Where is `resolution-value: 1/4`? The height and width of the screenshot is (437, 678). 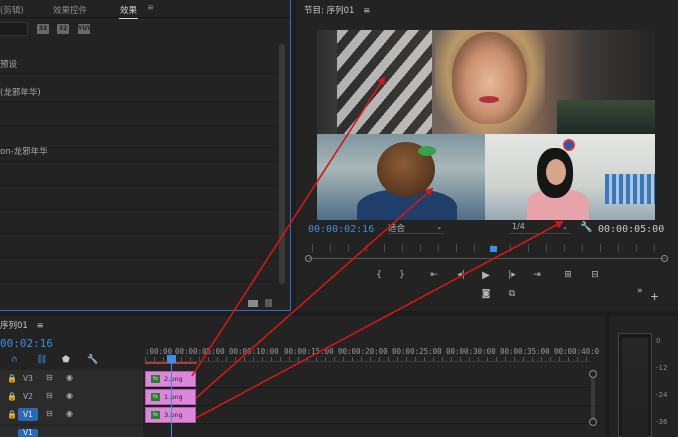
resolution-value: 1/4 is located at coordinates (518, 226).